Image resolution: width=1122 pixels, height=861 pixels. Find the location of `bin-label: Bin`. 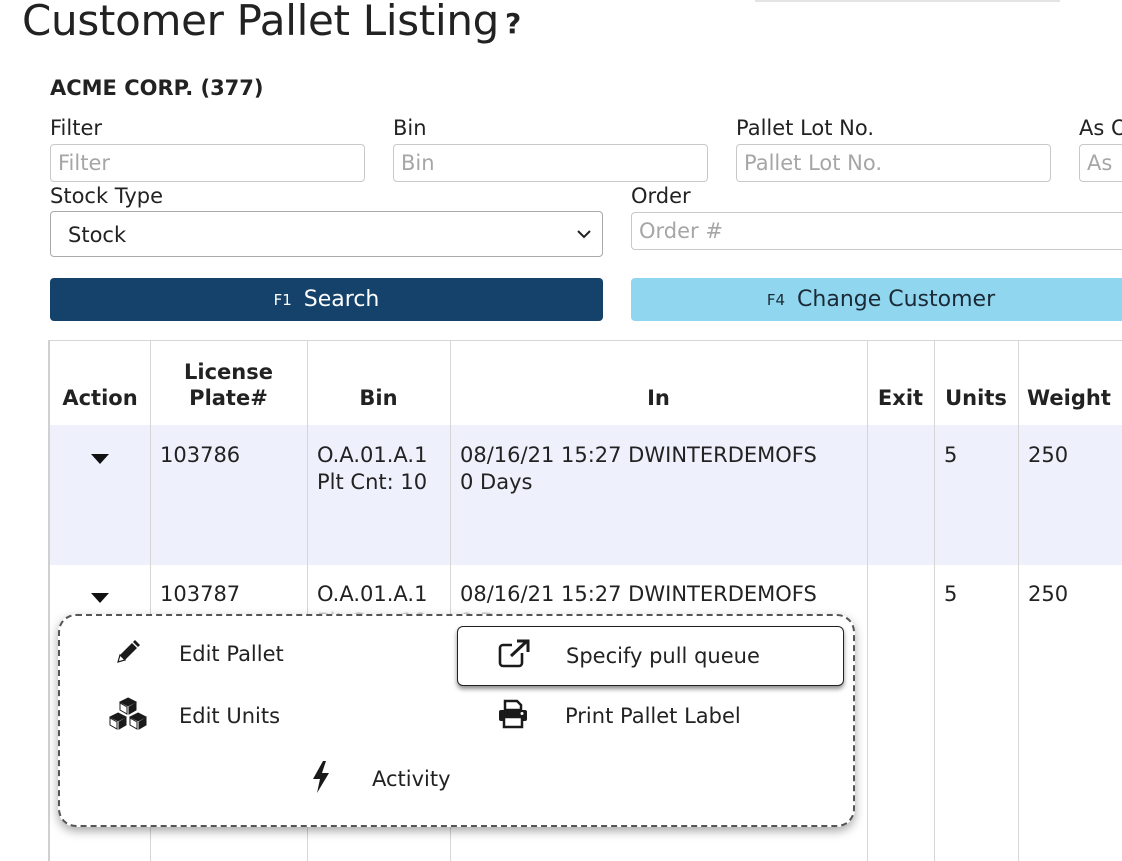

bin-label: Bin is located at coordinates (410, 128).